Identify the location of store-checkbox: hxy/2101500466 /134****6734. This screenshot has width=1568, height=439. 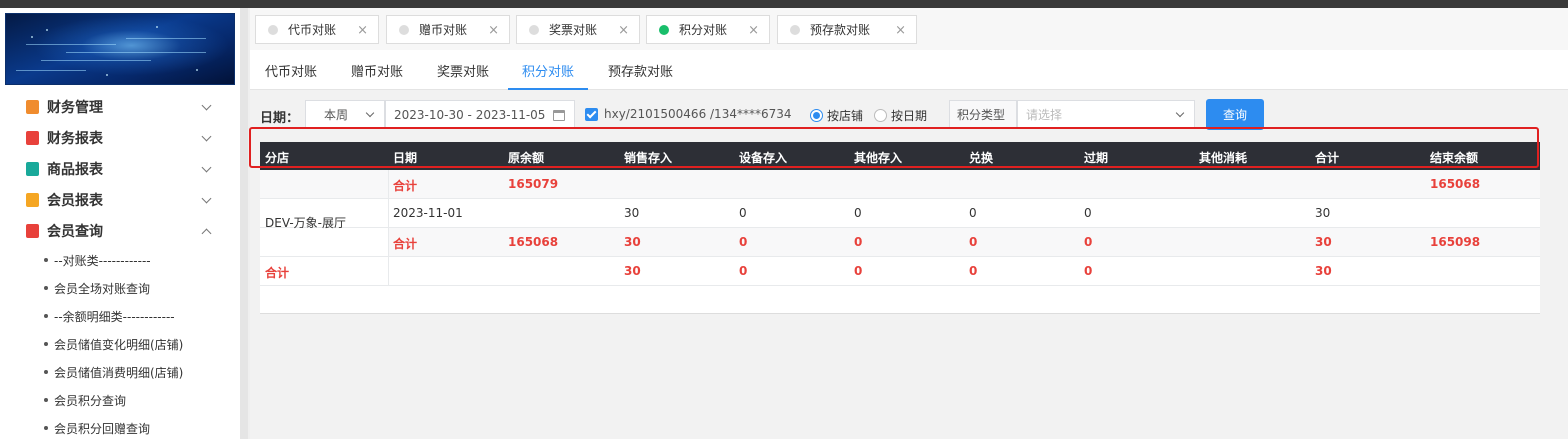
(688, 114).